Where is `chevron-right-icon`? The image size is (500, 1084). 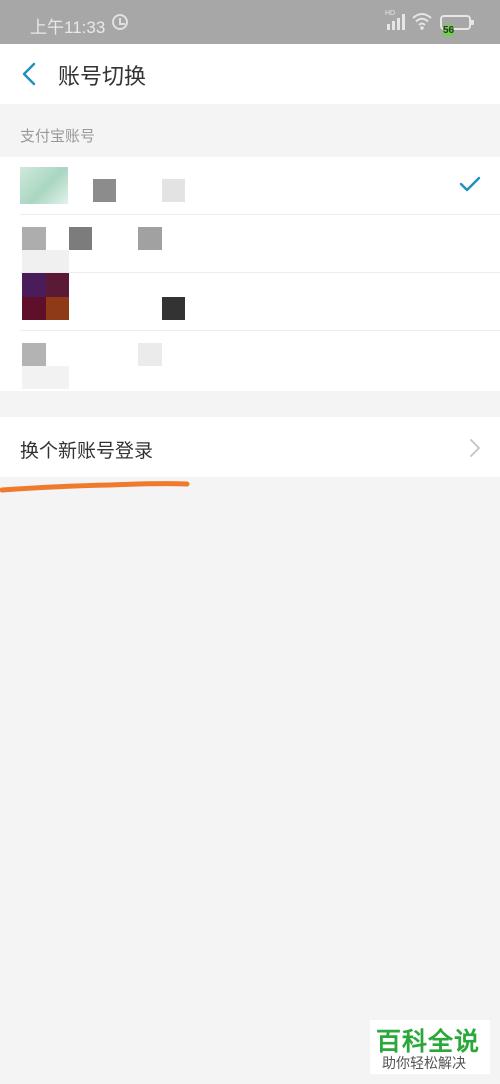 chevron-right-icon is located at coordinates (475, 448).